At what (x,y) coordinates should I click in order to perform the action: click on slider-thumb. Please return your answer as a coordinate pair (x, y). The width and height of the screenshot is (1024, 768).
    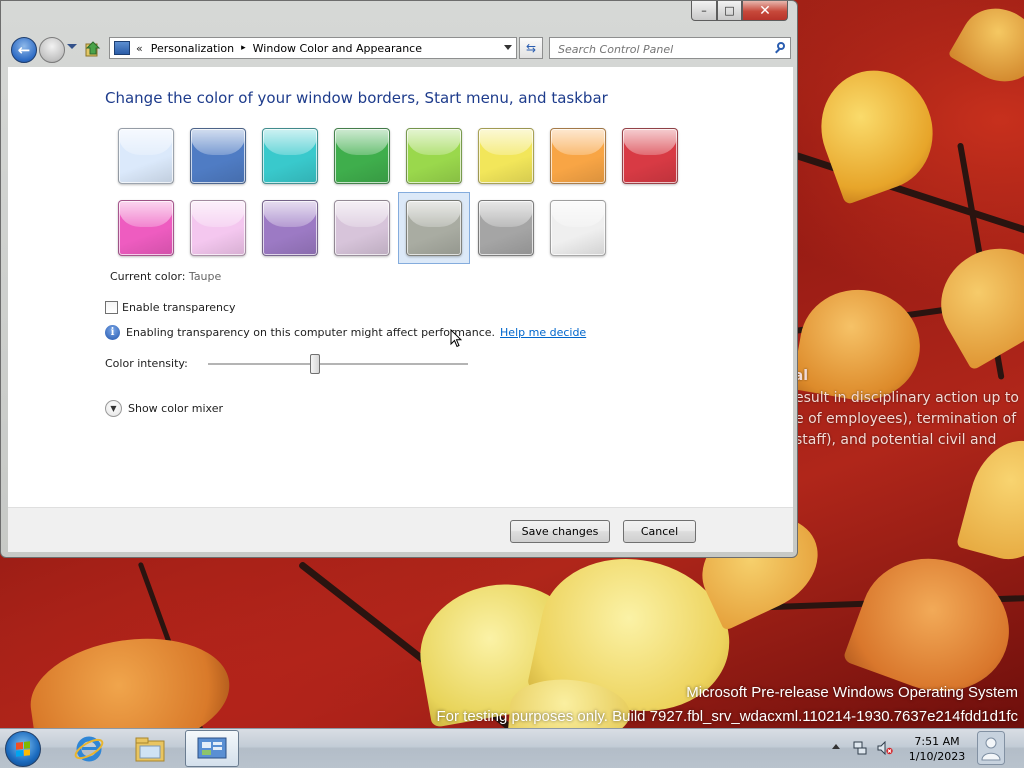
    Looking at the image, I should click on (314, 364).